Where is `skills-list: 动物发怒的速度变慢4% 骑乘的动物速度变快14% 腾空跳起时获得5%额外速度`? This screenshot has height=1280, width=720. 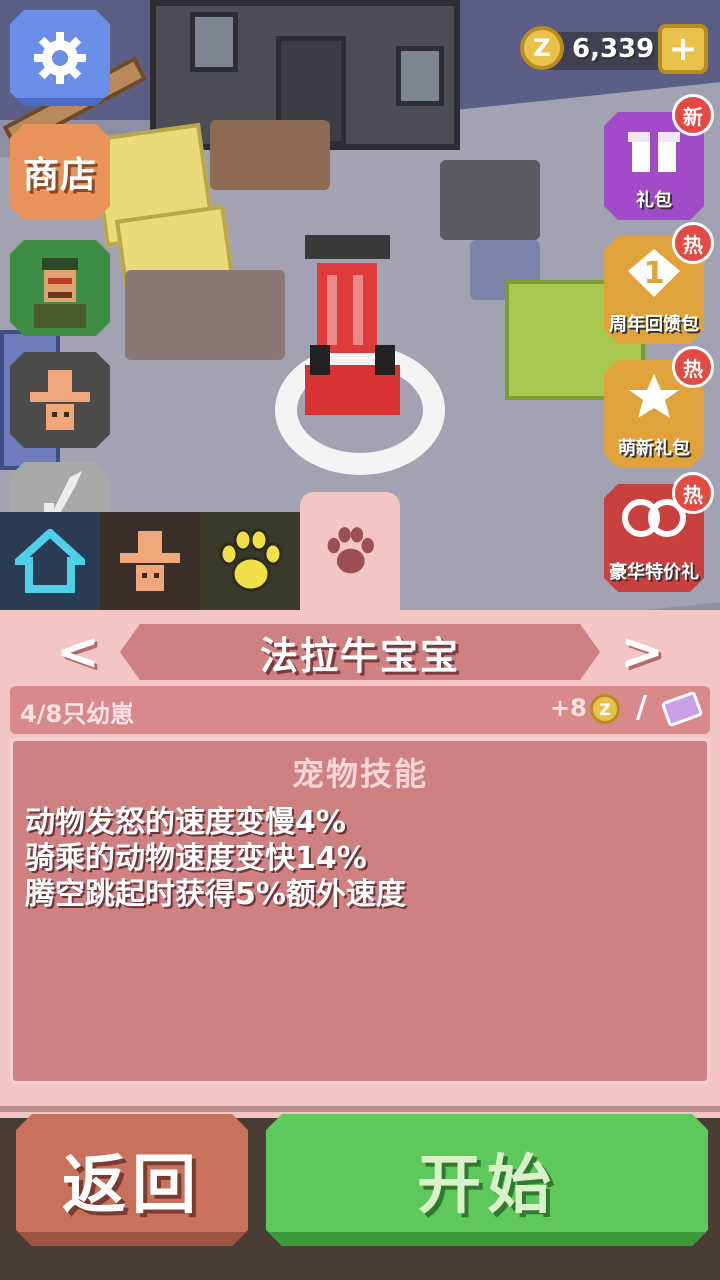
skills-list: 动物发怒的速度变慢4% 骑乘的动物速度变快14% 腾空跳起时获得5%额外速度 is located at coordinates (366, 859).